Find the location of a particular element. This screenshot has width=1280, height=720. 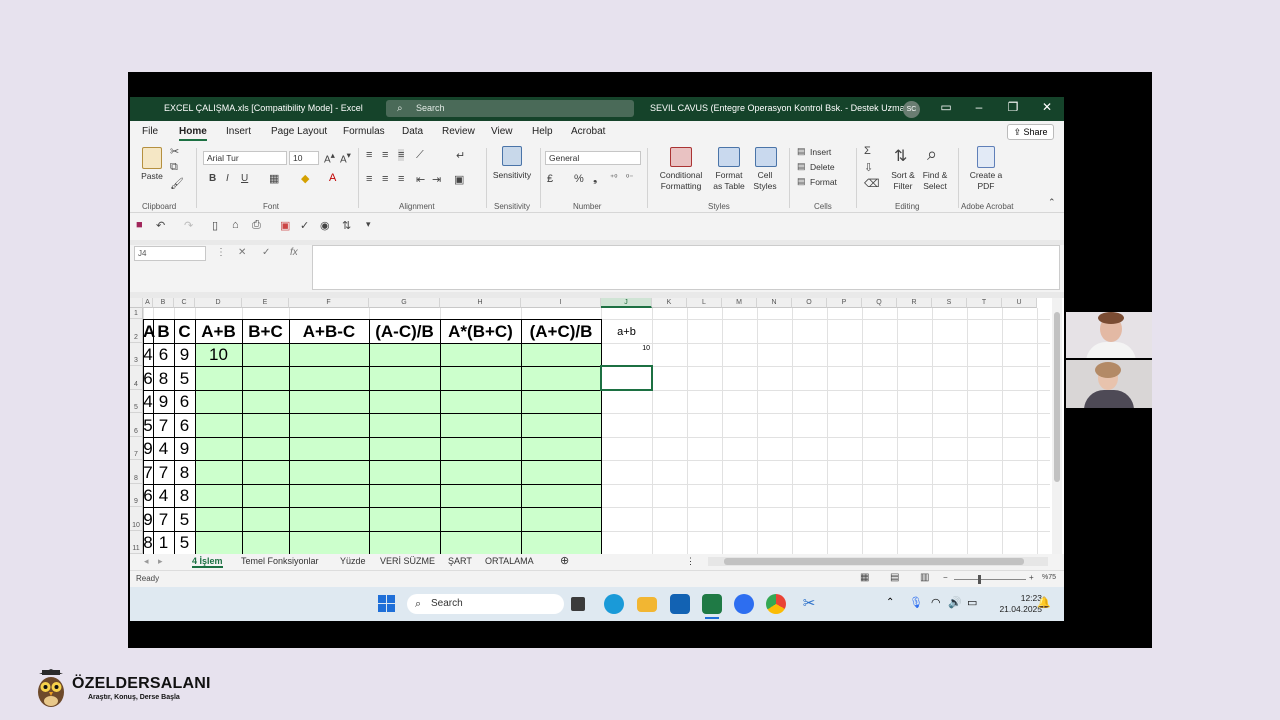

normal-view-icon: ▦ is located at coordinates (864, 577).